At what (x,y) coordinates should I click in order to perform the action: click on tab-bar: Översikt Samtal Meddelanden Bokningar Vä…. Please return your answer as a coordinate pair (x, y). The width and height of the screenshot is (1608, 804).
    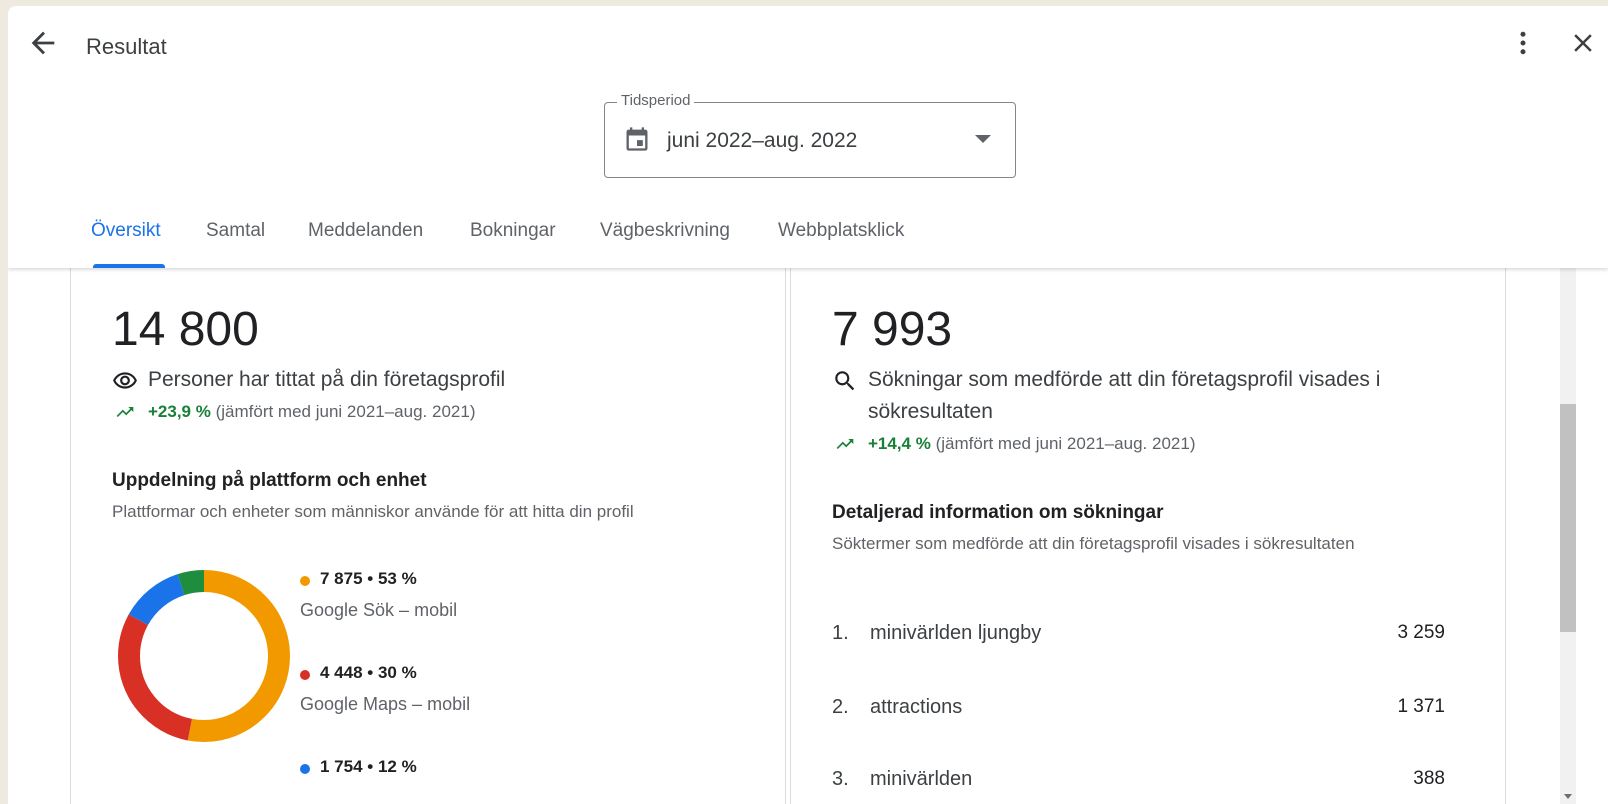
    Looking at the image, I should click on (508, 242).